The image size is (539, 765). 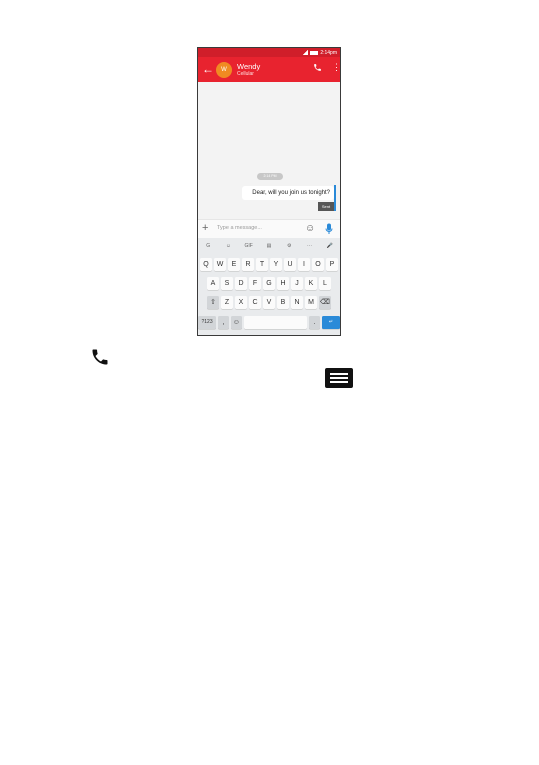 What do you see at coordinates (241, 283) in the screenshot?
I see `key: D` at bounding box center [241, 283].